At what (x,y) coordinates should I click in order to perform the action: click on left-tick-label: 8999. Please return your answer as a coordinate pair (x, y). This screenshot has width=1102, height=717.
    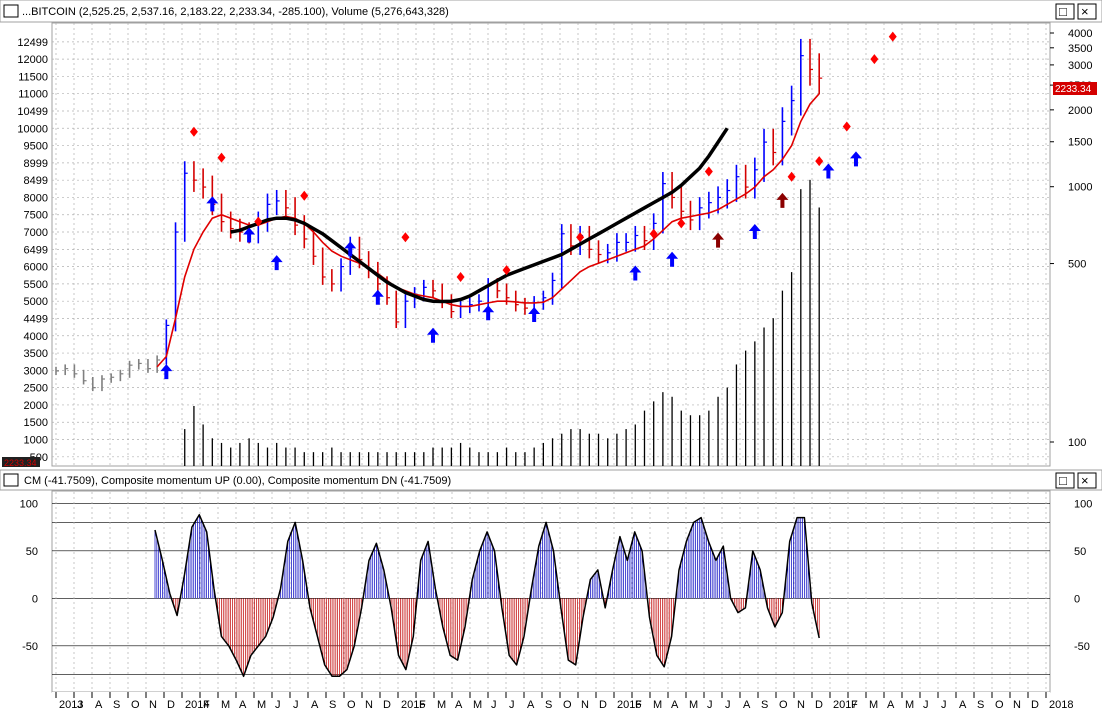
    Looking at the image, I should click on (36, 164).